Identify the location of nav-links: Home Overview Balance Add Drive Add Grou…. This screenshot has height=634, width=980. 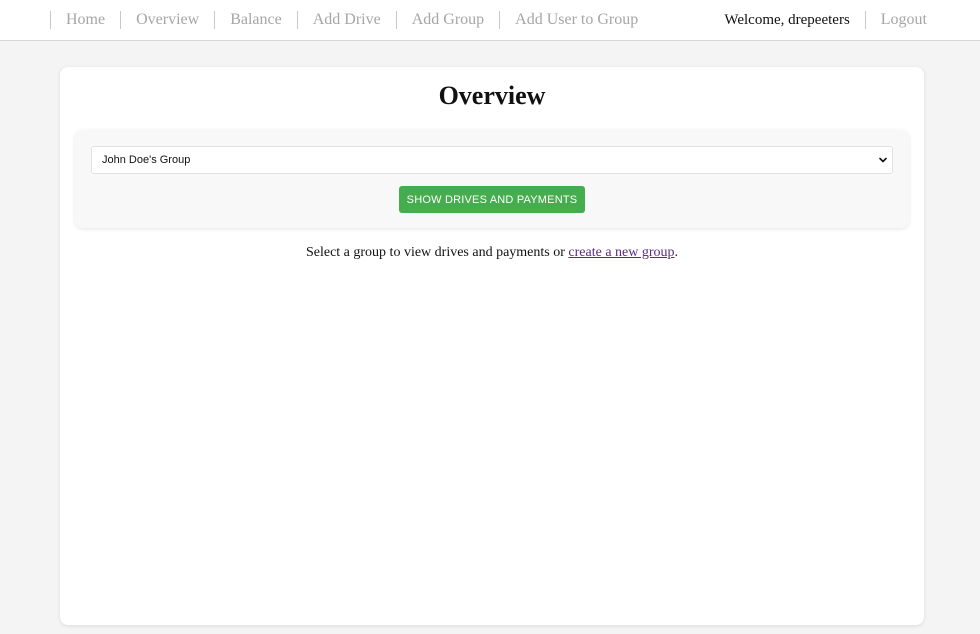
(351, 20).